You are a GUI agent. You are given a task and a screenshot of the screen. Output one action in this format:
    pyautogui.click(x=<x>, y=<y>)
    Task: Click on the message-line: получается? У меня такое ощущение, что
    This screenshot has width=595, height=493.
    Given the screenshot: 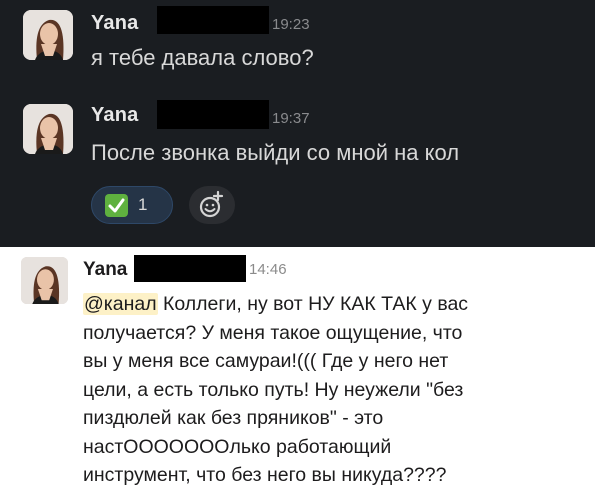 What is the action you would take?
    pyautogui.click(x=273, y=332)
    